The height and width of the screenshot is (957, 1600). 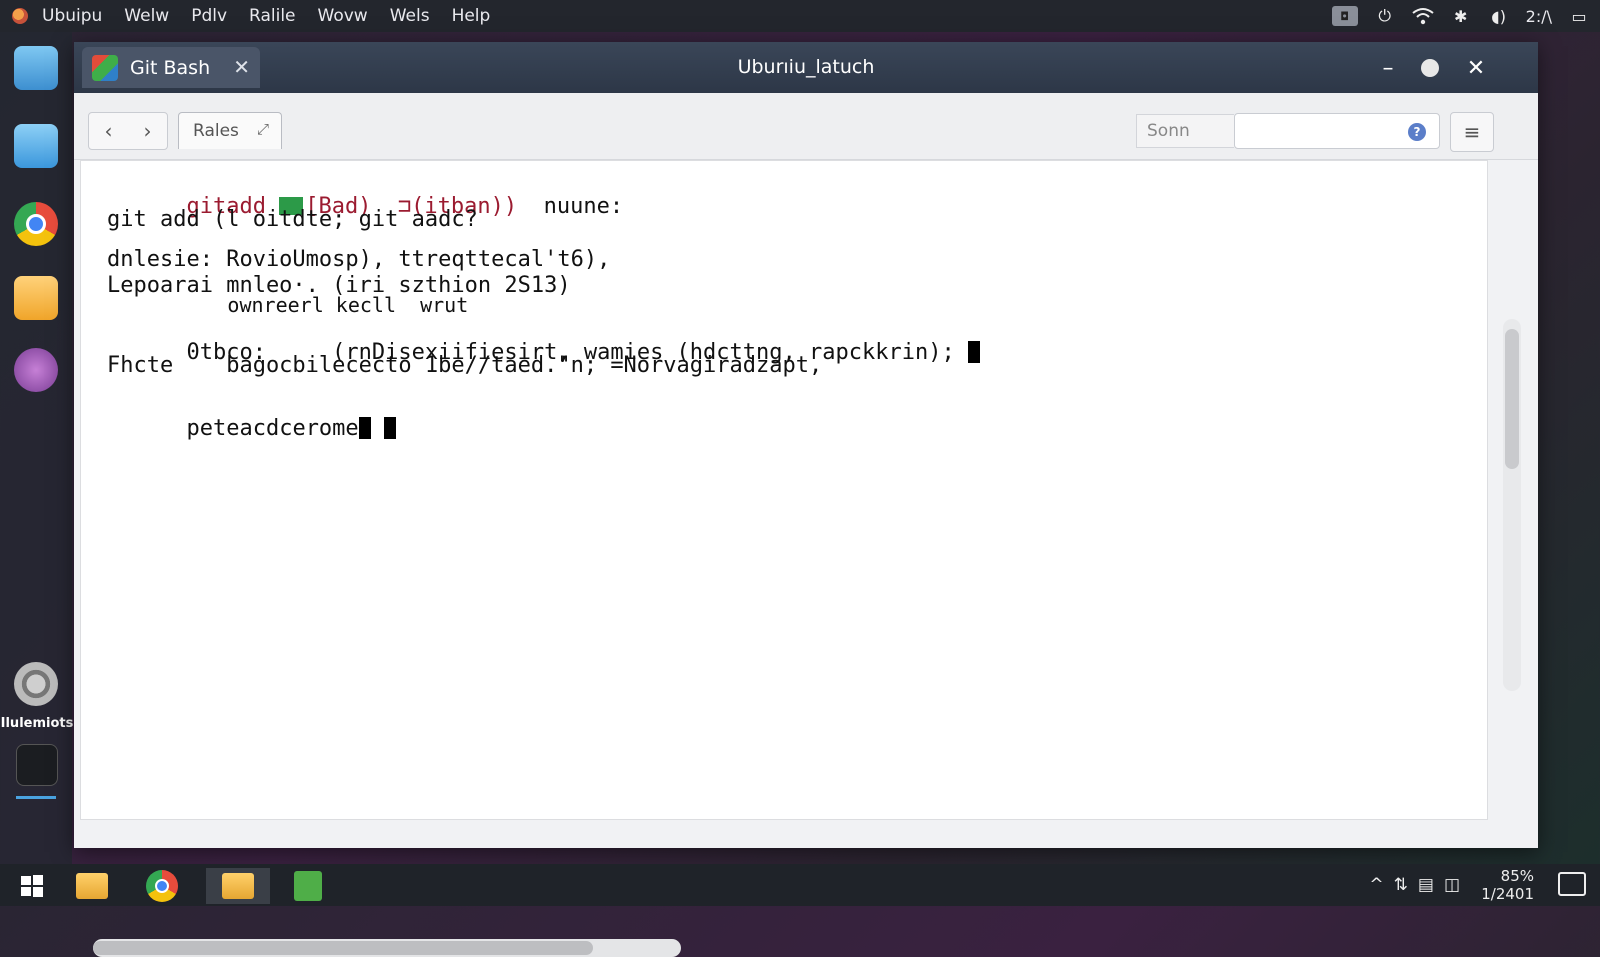 I want to click on notes-taskbar-icon, so click(x=308, y=886).